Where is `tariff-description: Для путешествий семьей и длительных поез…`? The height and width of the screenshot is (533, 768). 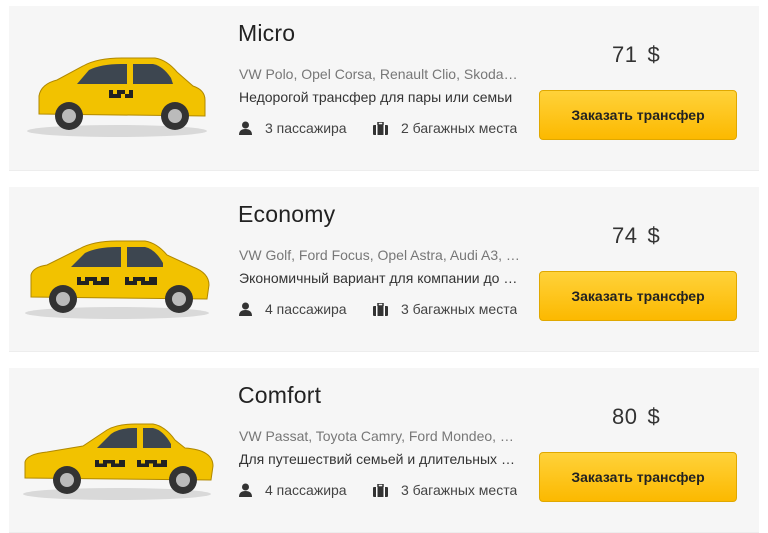
tariff-description: Для путешествий семьей и длительных поез… is located at coordinates (380, 459).